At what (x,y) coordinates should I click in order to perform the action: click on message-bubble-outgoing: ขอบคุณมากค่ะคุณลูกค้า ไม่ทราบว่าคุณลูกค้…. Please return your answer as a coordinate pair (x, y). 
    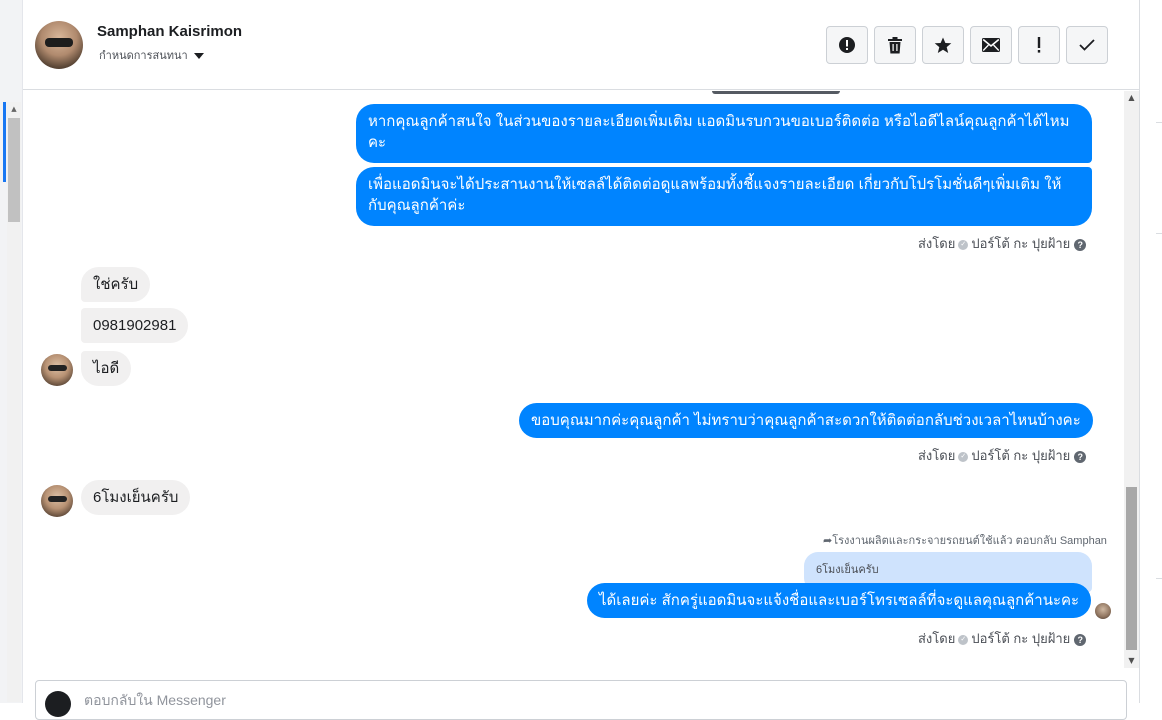
    Looking at the image, I should click on (806, 420).